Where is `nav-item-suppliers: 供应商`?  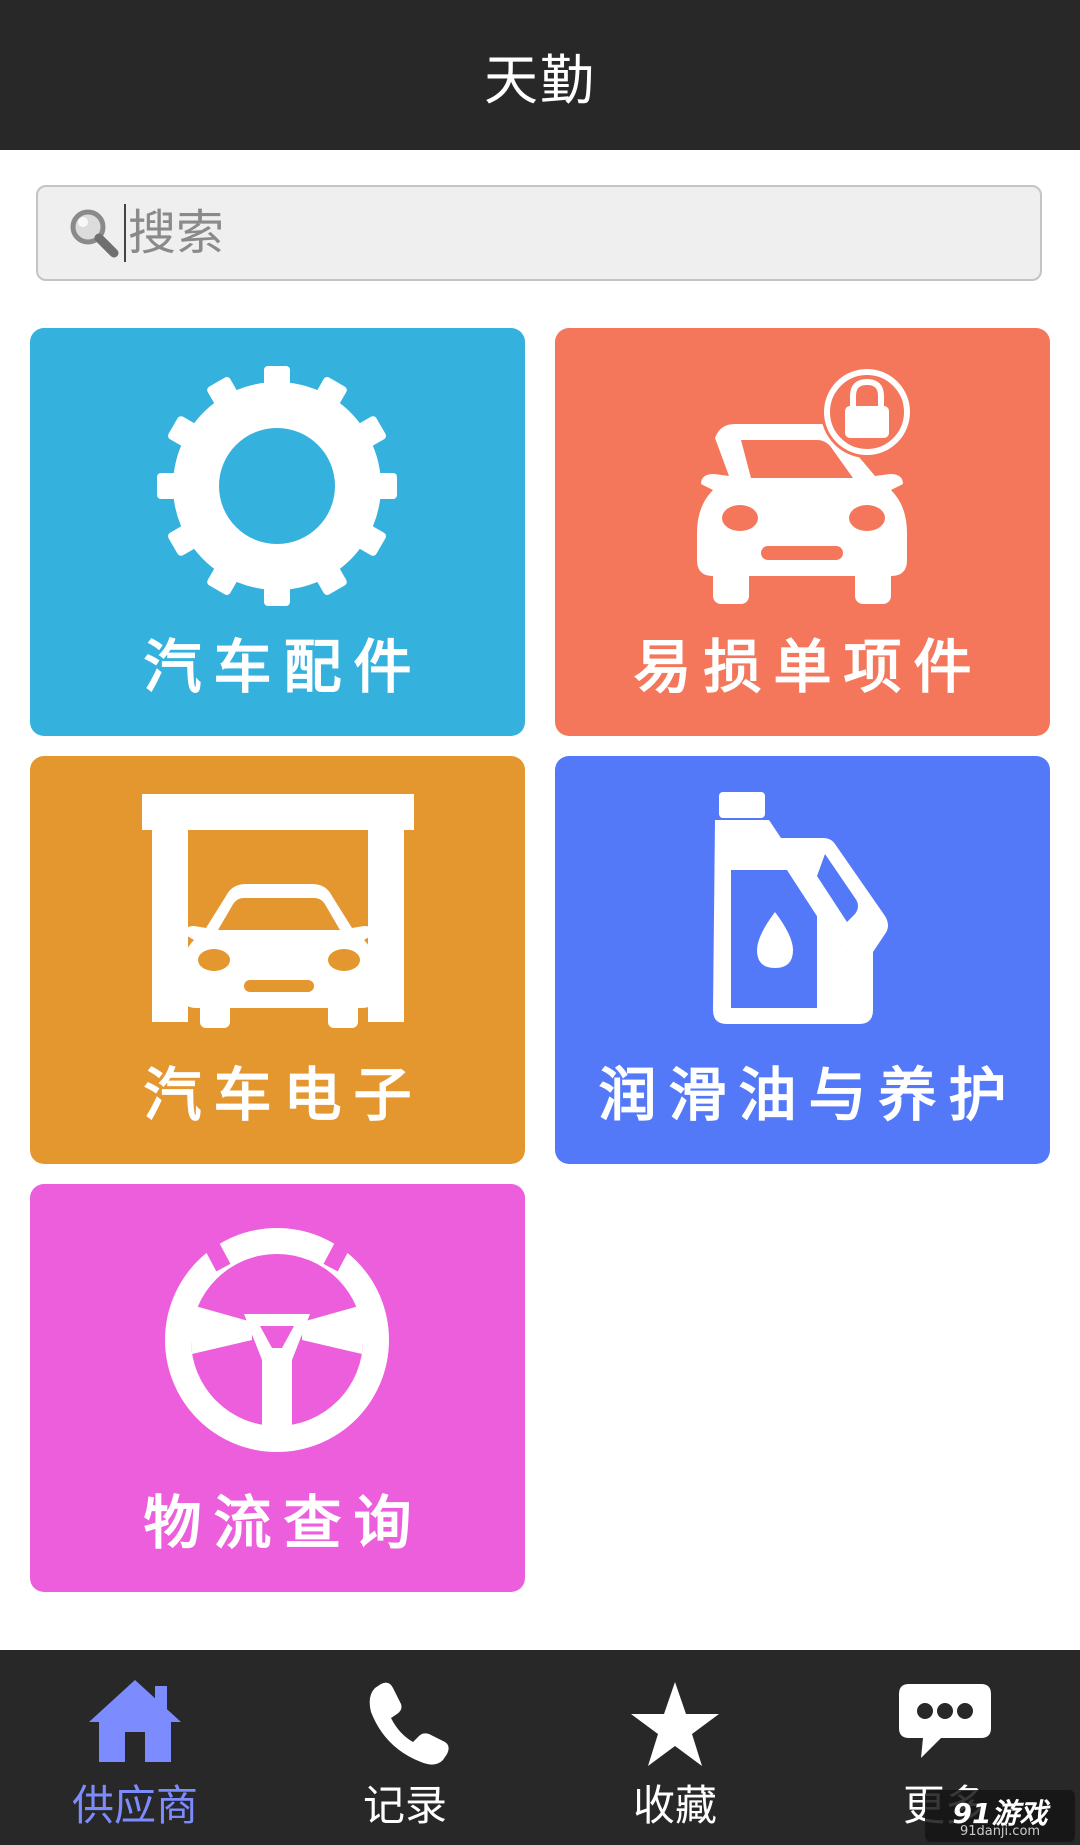 nav-item-suppliers: 供应商 is located at coordinates (135, 1747).